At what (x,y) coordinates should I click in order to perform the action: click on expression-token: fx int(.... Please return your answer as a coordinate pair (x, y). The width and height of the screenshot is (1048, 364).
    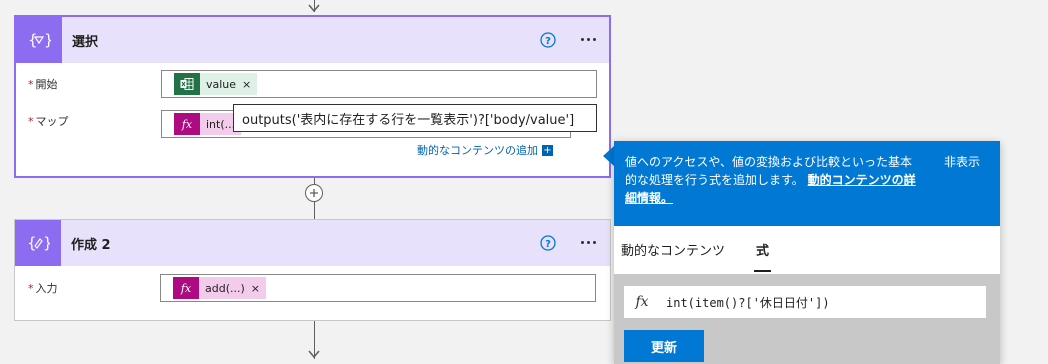
    Looking at the image, I should click on (208, 124).